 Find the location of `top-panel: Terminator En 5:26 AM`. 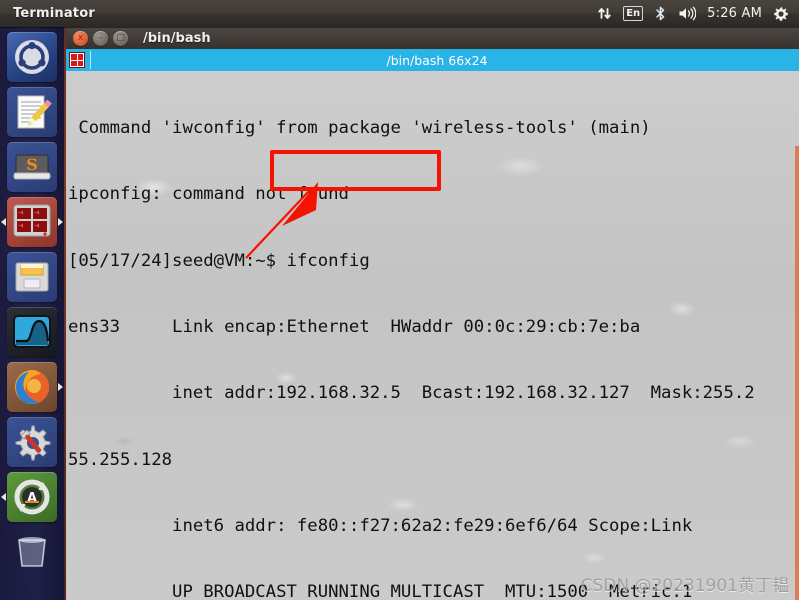

top-panel: Terminator En 5:26 AM is located at coordinates (399, 13).